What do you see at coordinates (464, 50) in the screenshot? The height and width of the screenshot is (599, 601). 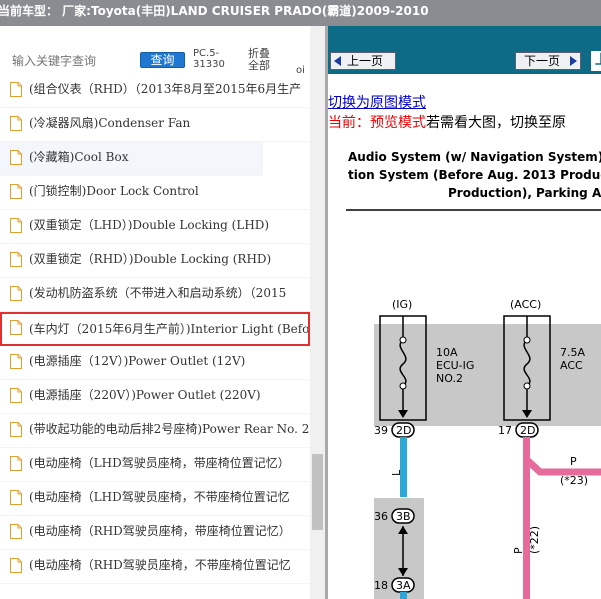 I see `viewer-toolbar: 上一页 下一页 上` at bounding box center [464, 50].